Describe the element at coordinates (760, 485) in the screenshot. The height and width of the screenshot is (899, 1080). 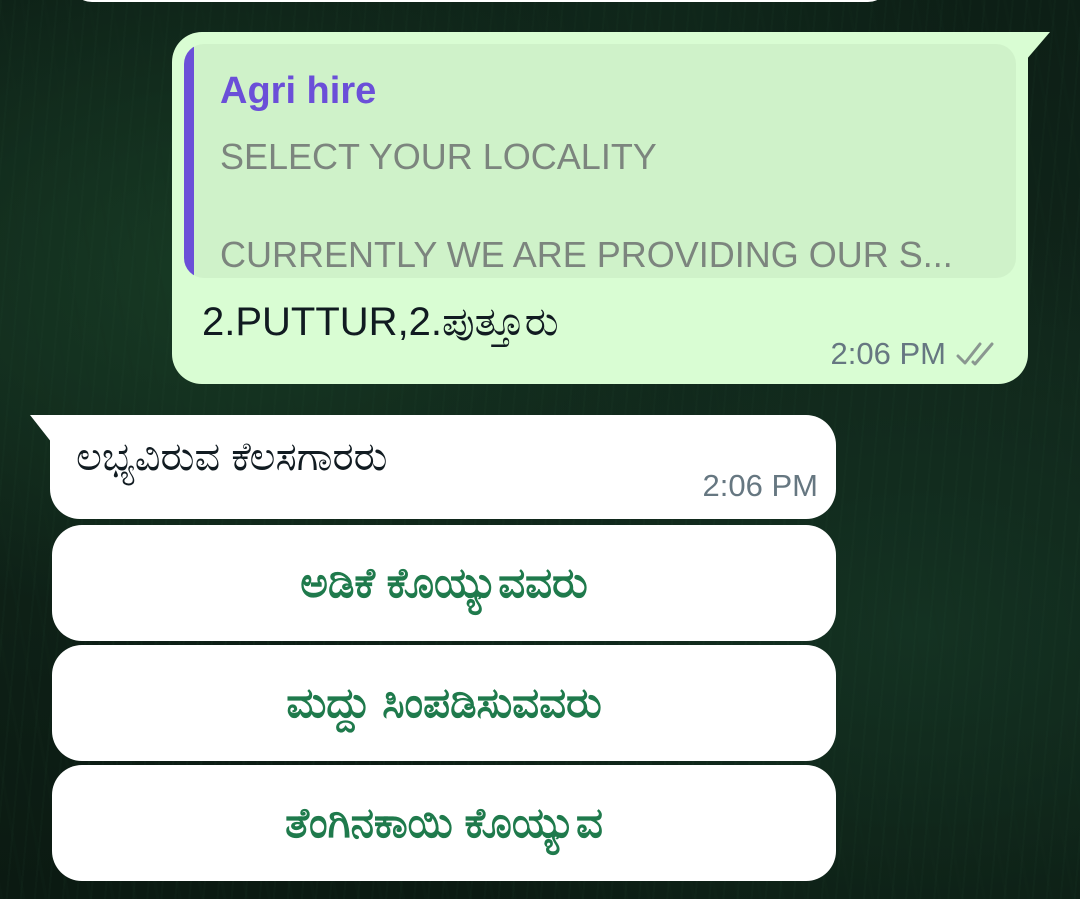
I see `incoming-message-time: 2:06 PM` at that location.